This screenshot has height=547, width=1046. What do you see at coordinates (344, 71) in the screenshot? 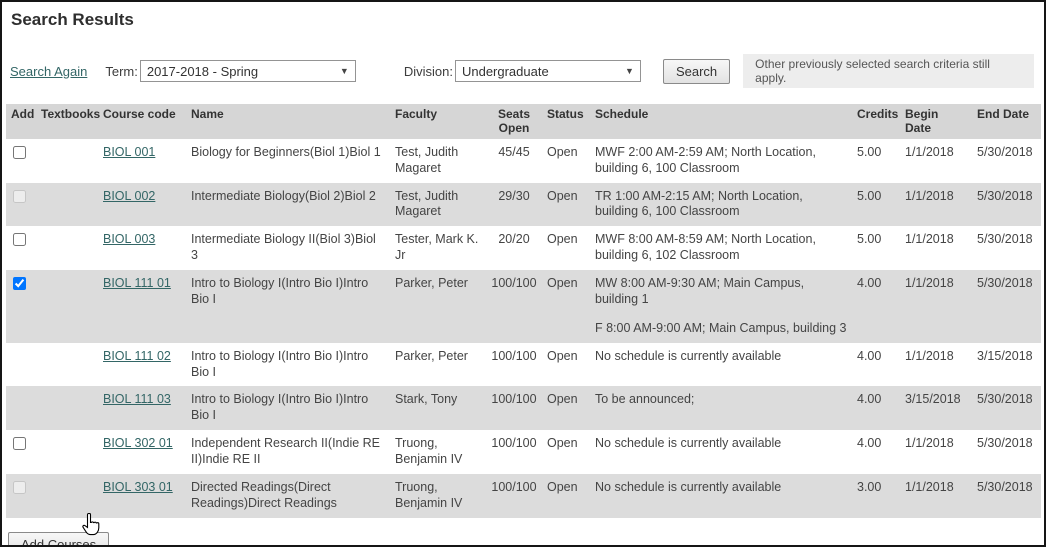
I see `chevron-down-icon: ▼` at bounding box center [344, 71].